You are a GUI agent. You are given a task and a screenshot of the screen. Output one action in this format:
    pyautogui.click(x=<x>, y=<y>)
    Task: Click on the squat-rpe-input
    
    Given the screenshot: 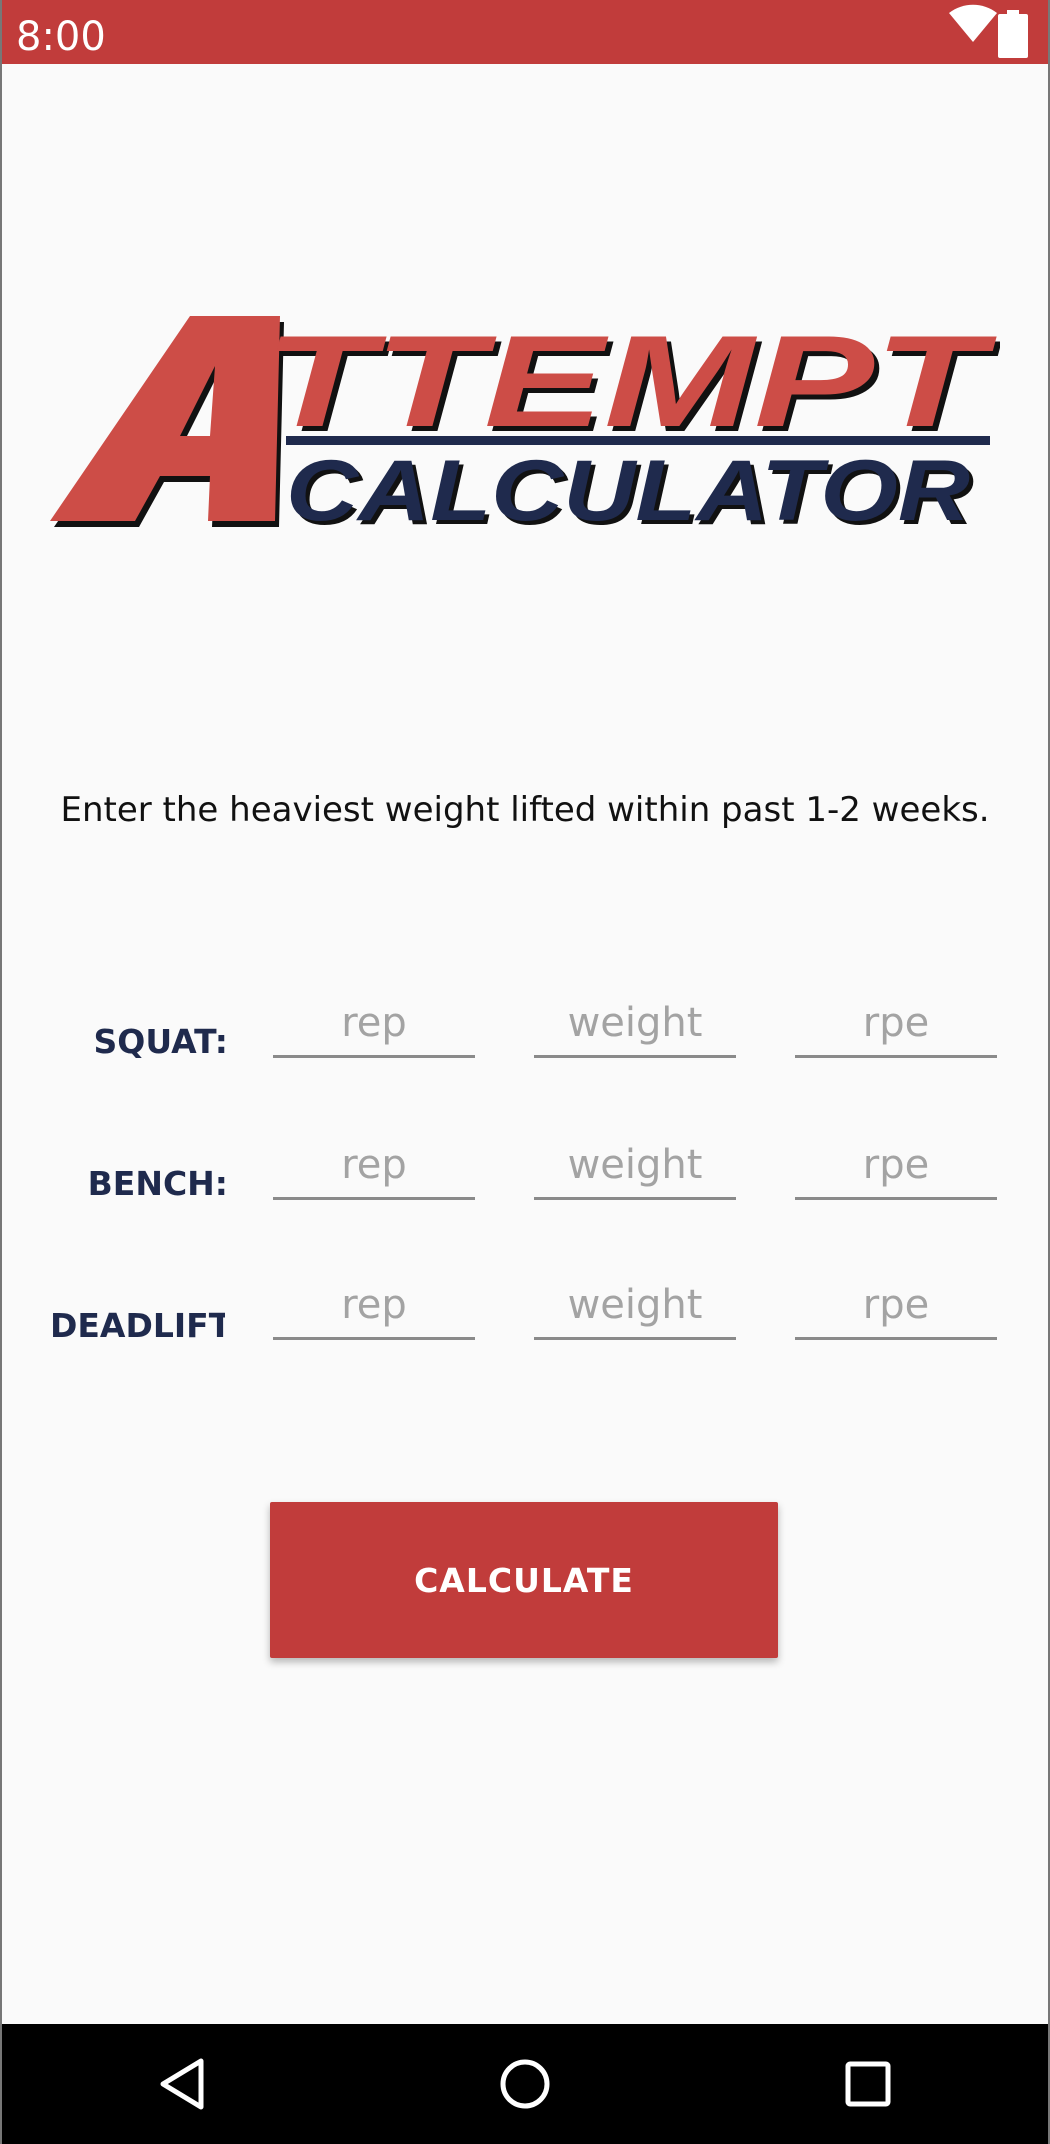 What is the action you would take?
    pyautogui.click(x=896, y=1028)
    